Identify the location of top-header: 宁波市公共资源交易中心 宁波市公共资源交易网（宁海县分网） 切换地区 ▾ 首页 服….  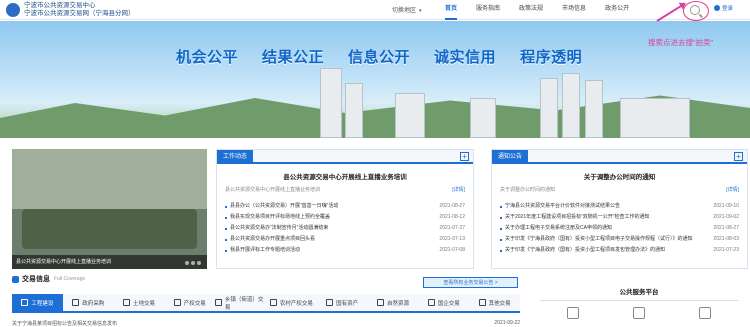
(375, 10).